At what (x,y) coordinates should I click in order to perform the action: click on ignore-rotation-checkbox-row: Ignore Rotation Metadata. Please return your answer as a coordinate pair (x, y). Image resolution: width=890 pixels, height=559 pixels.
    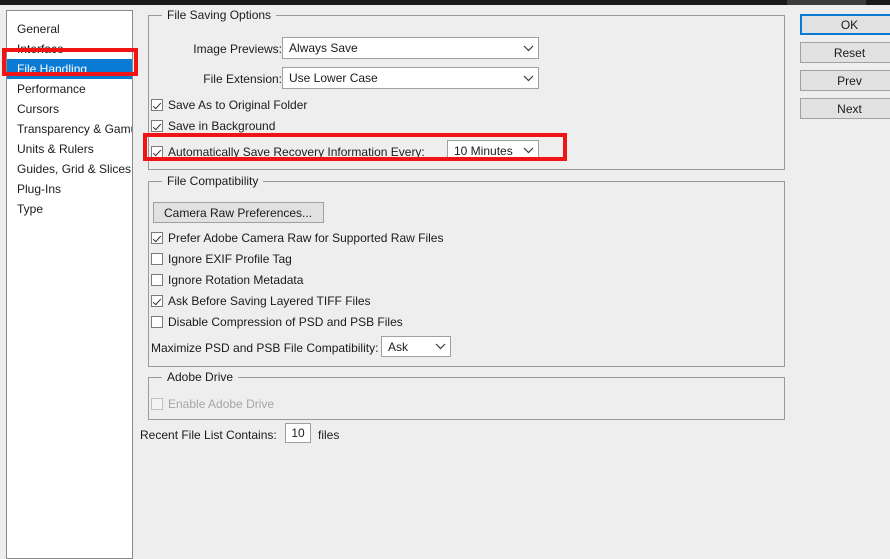
    Looking at the image, I should click on (227, 280).